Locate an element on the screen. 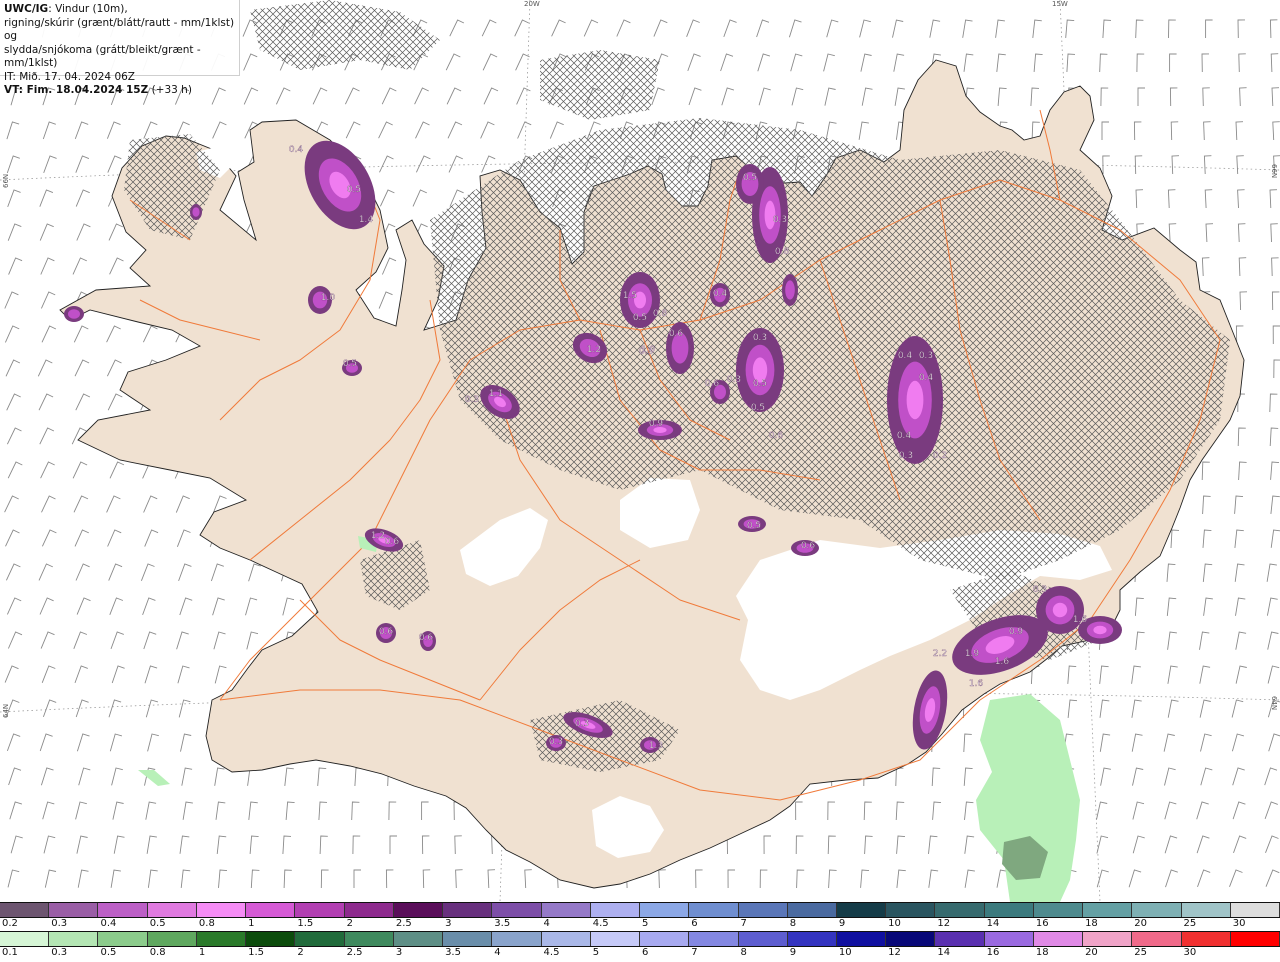  legend-label: 0.1 is located at coordinates (10, 952).